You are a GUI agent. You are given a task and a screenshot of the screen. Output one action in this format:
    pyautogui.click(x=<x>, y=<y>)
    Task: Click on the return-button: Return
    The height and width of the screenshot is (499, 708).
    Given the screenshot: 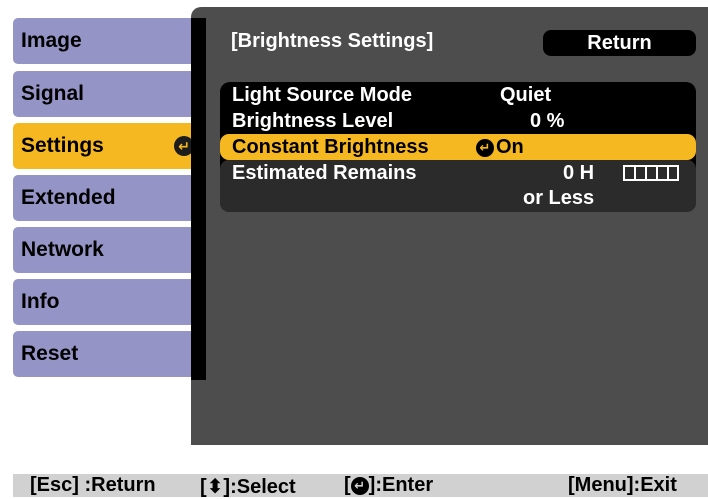 What is the action you would take?
    pyautogui.click(x=619, y=43)
    